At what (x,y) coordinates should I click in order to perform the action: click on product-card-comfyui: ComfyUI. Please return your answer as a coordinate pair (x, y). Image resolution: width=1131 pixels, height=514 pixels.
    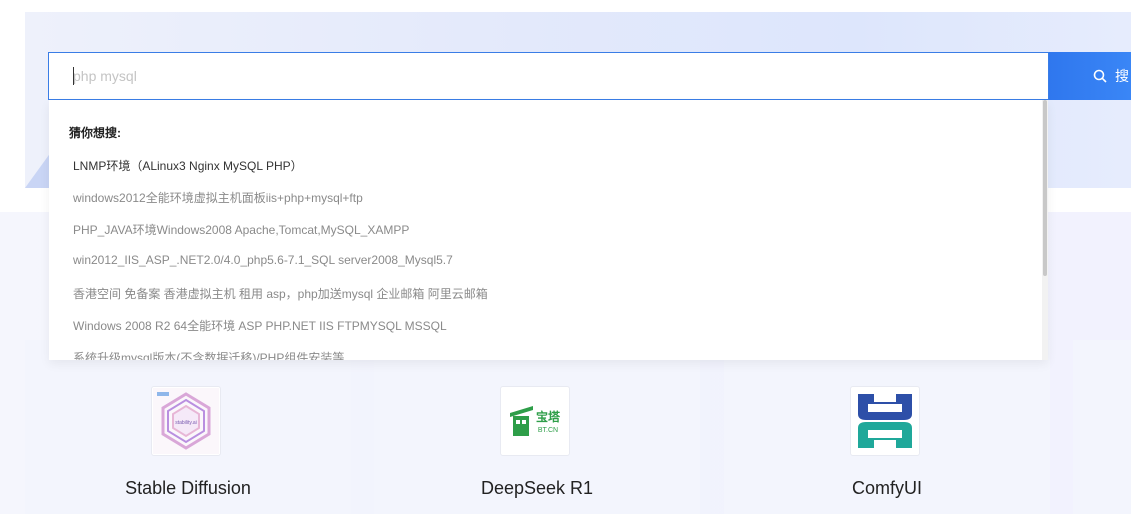
    Looking at the image, I should click on (887, 427).